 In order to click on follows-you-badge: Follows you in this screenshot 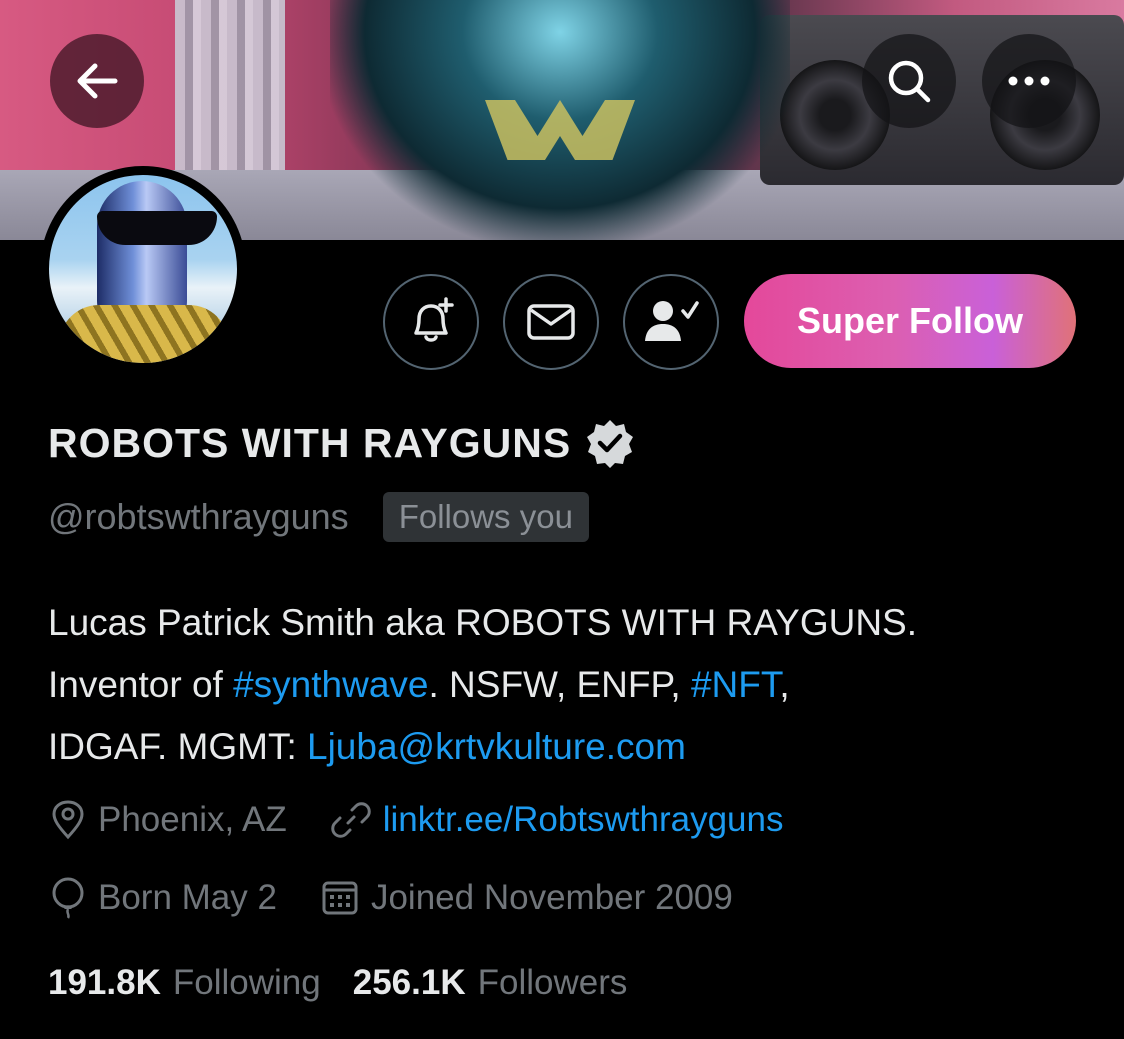, I will do `click(485, 517)`.